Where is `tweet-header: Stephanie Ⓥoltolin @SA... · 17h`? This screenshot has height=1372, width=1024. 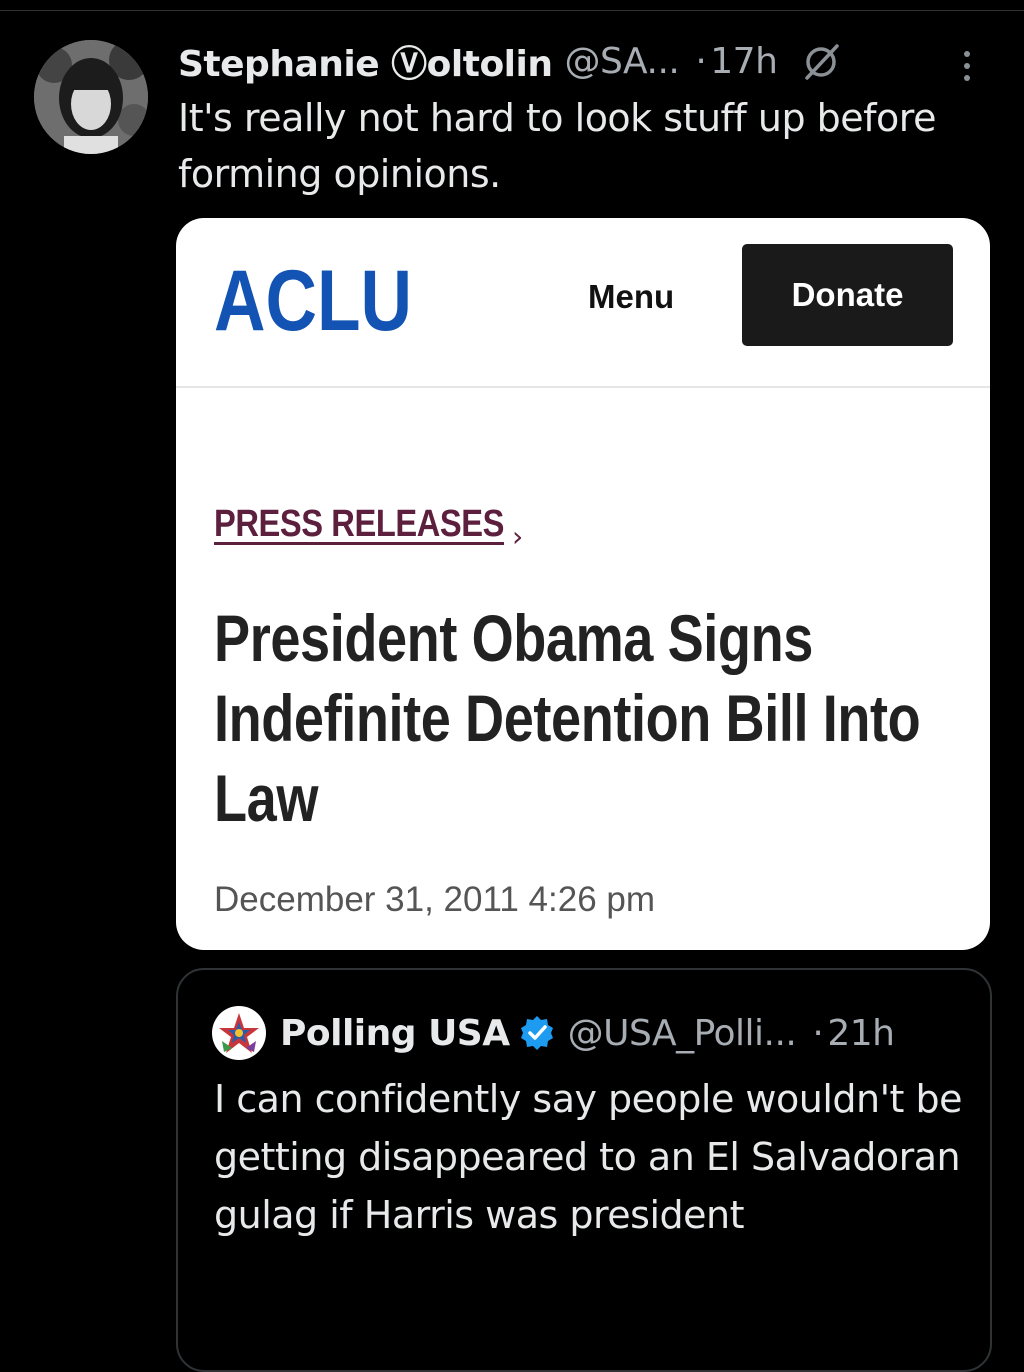
tweet-header: Stephanie Ⓥoltolin @SA... · 17h is located at coordinates (583, 61).